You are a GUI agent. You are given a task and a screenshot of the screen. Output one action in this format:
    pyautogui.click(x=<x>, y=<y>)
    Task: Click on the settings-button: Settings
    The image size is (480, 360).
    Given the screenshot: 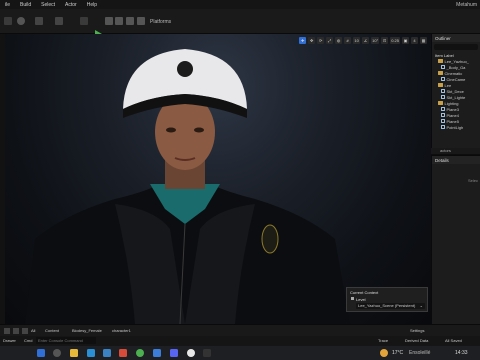 What is the action you would take?
    pyautogui.click(x=417, y=330)
    